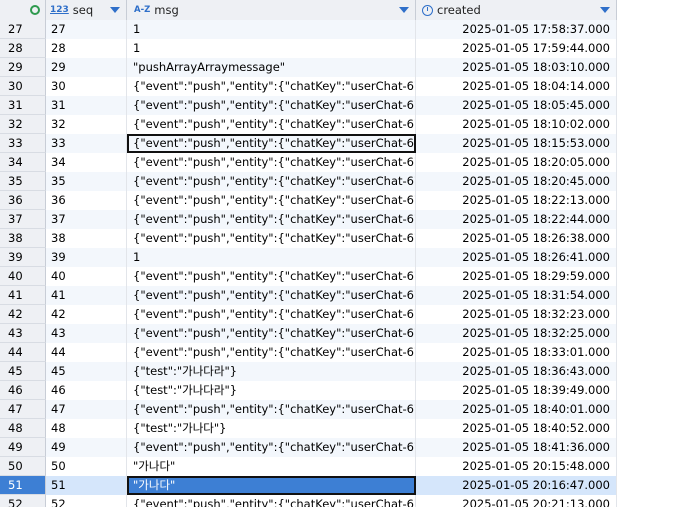 The image size is (685, 507). I want to click on cell-seq: 51, so click(86, 485).